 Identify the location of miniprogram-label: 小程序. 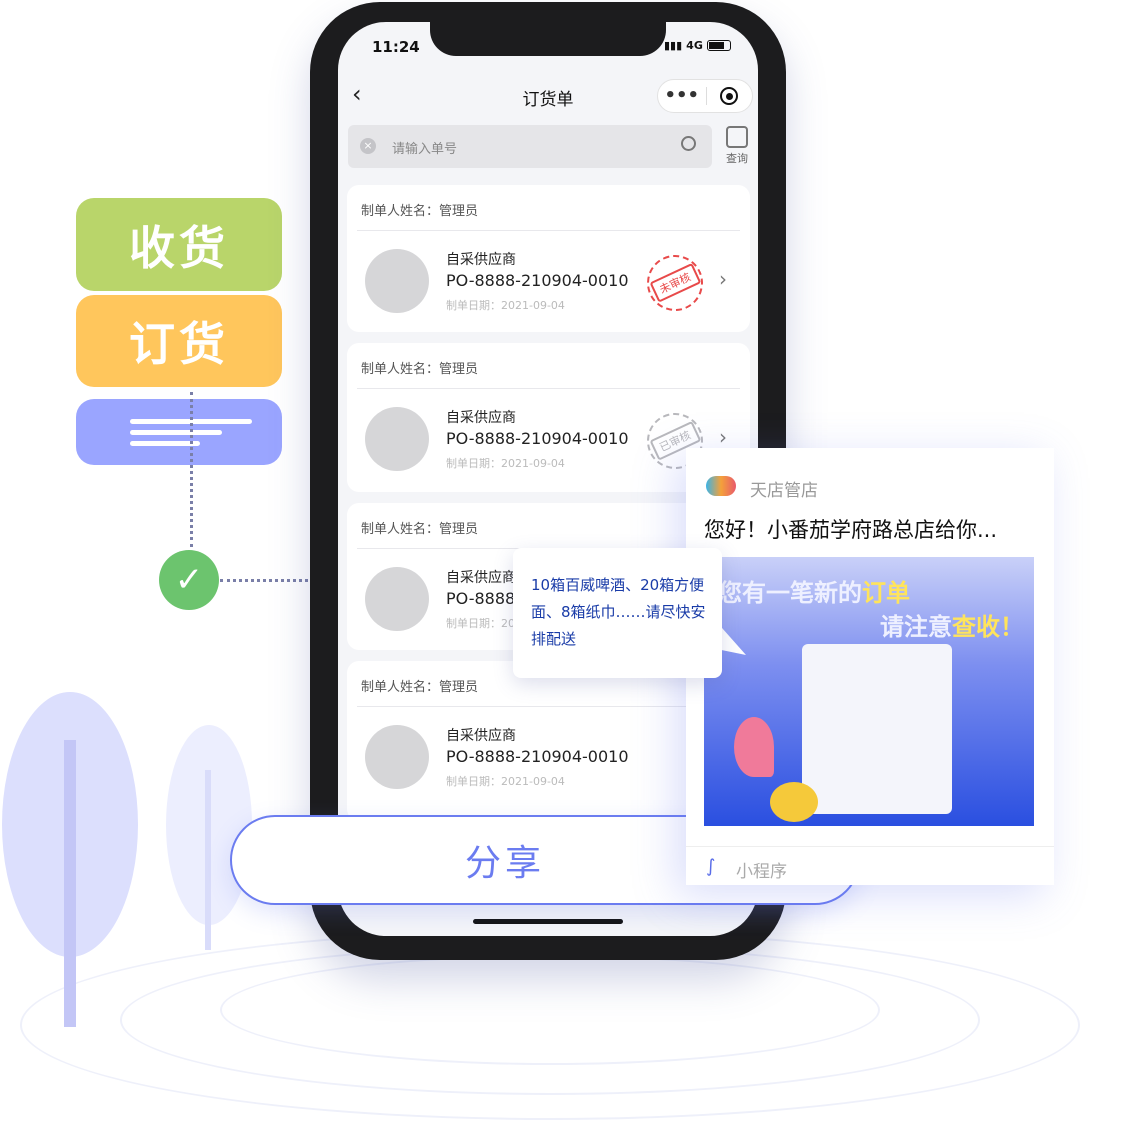
(761, 872).